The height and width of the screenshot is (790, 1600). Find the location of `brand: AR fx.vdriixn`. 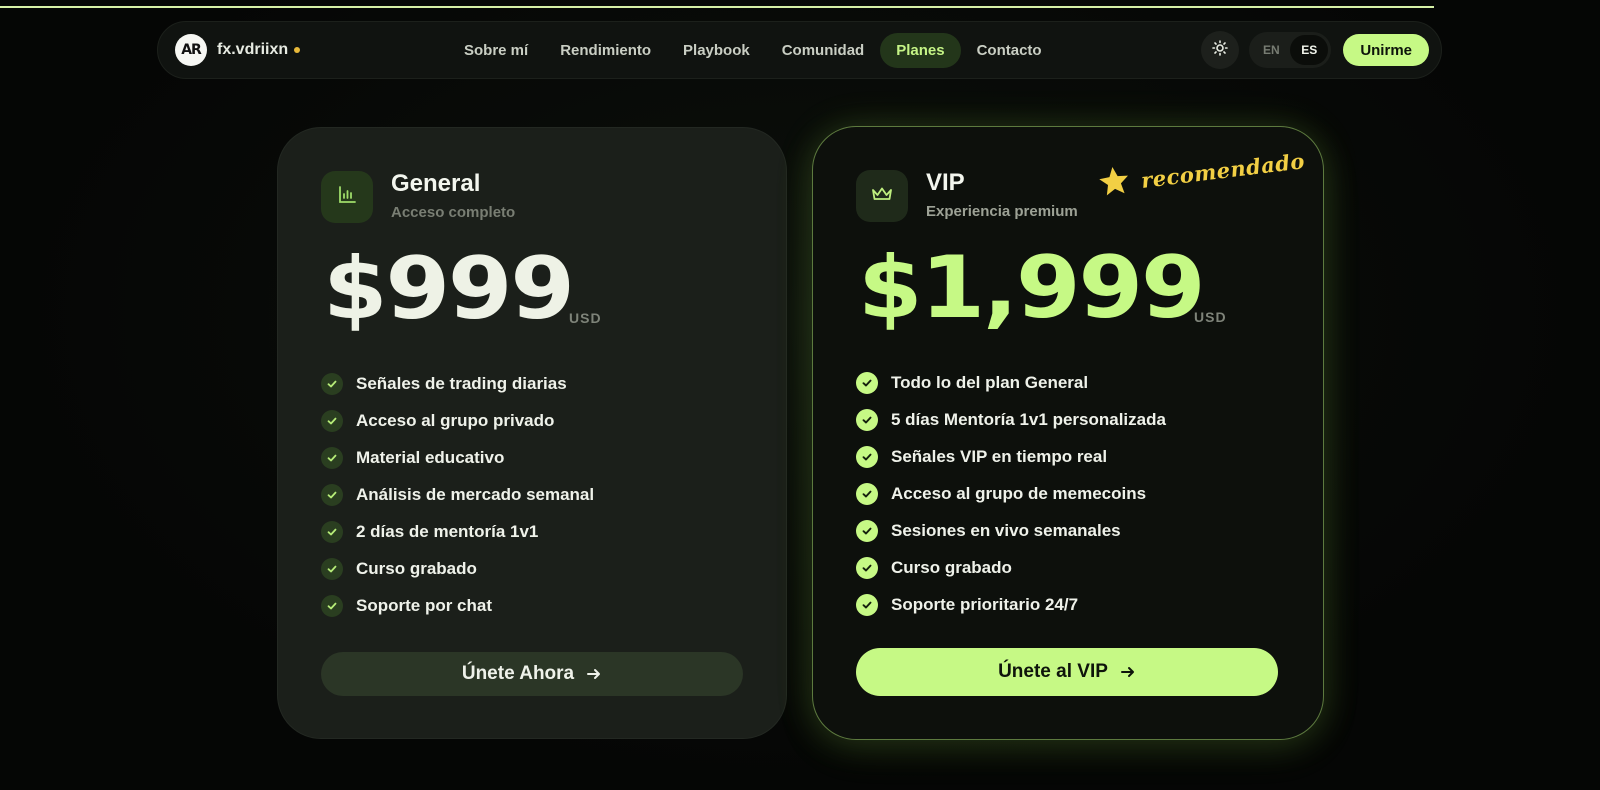

brand: AR fx.vdriixn is located at coordinates (238, 50).